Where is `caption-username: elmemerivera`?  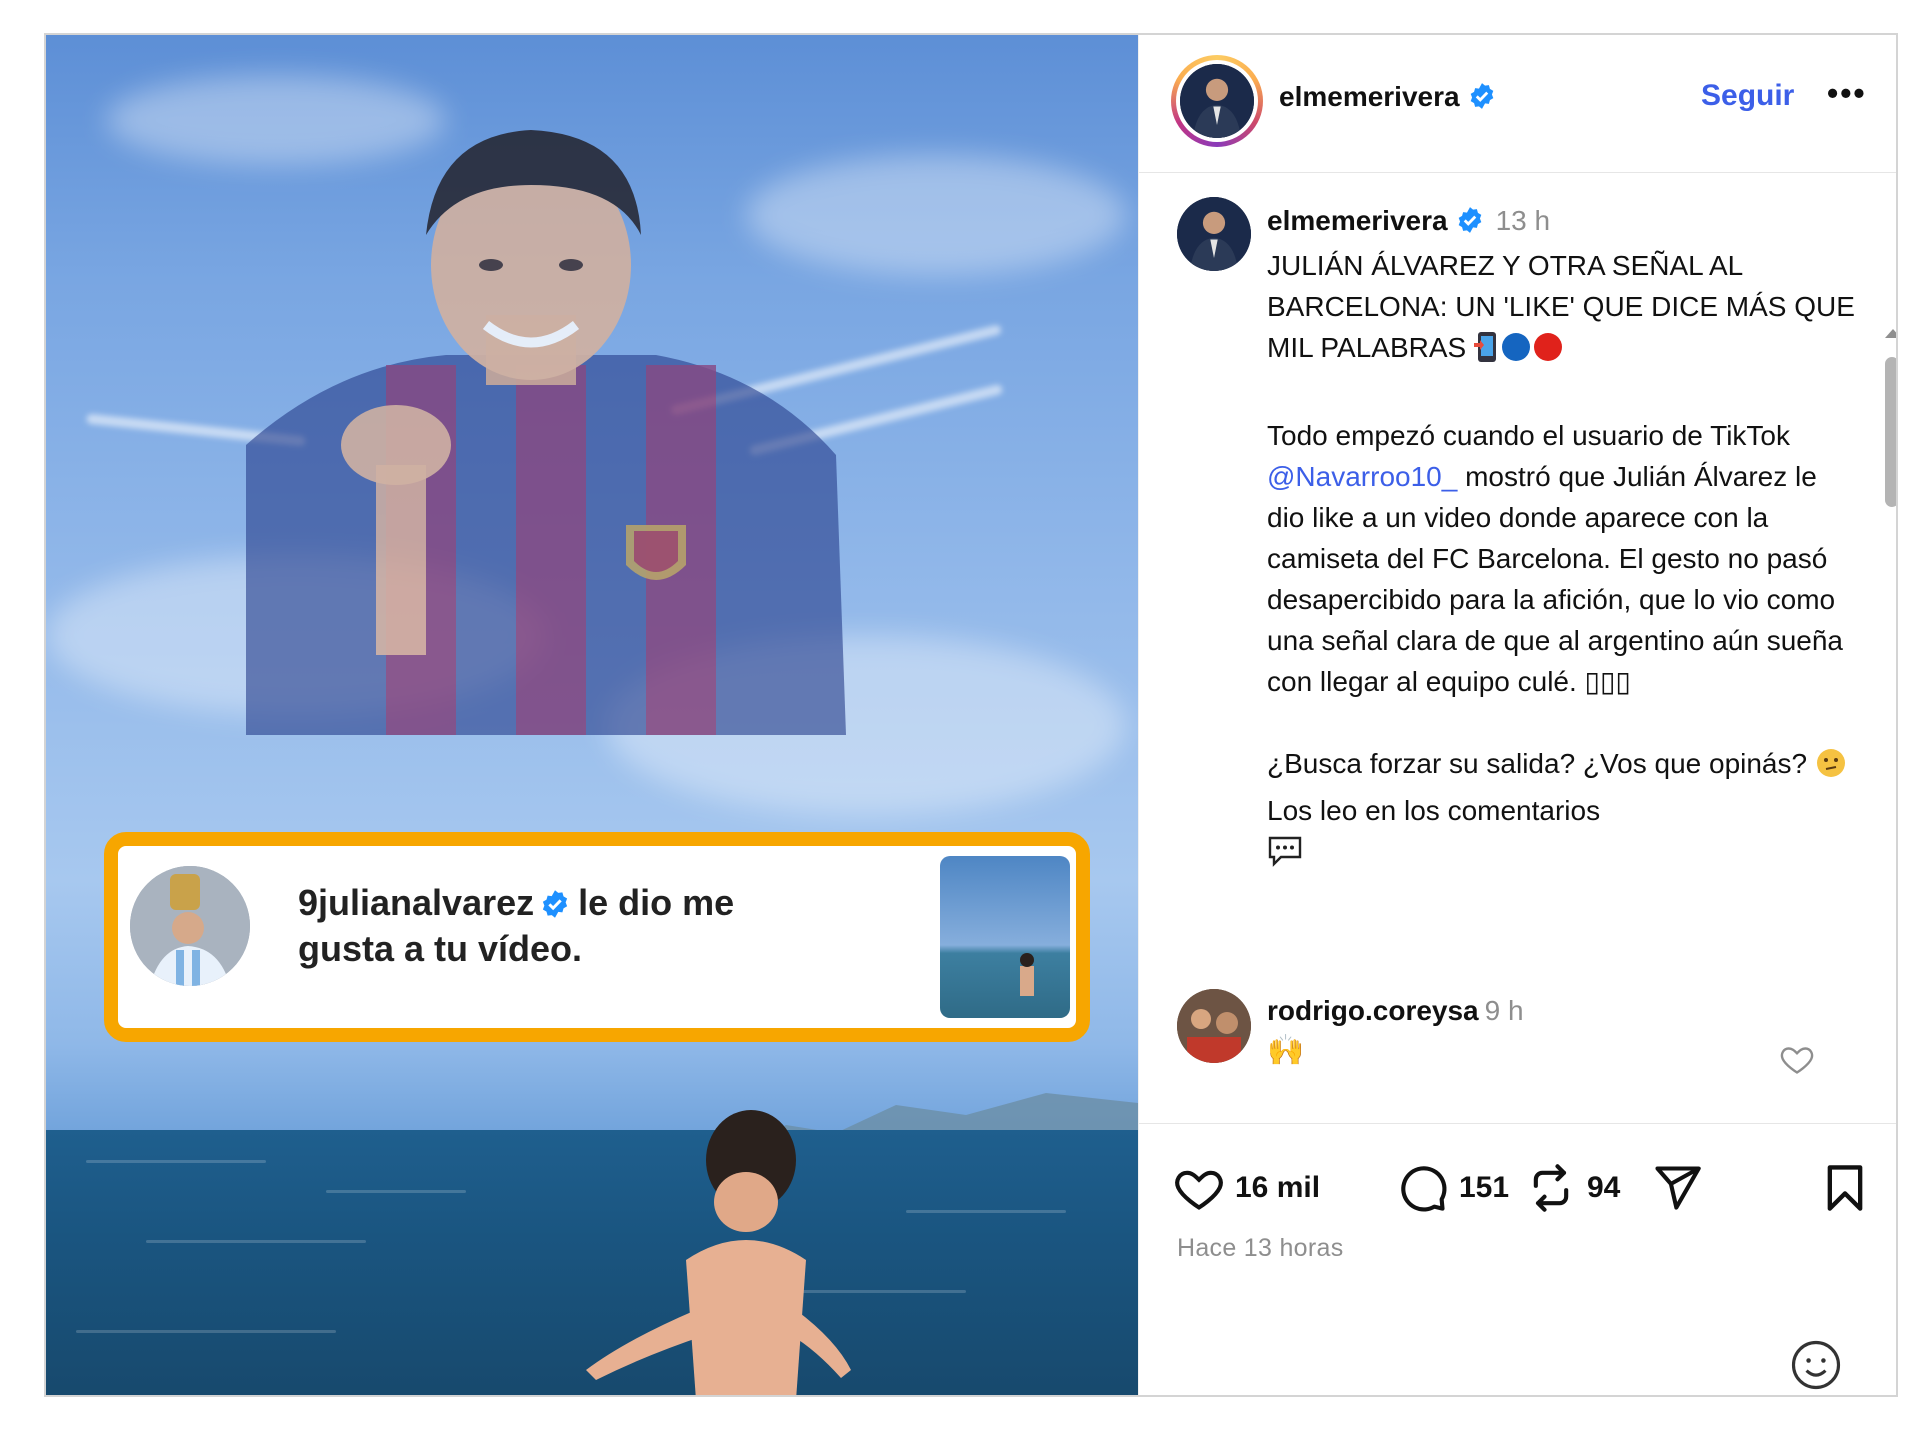 caption-username: elmemerivera is located at coordinates (1357, 220).